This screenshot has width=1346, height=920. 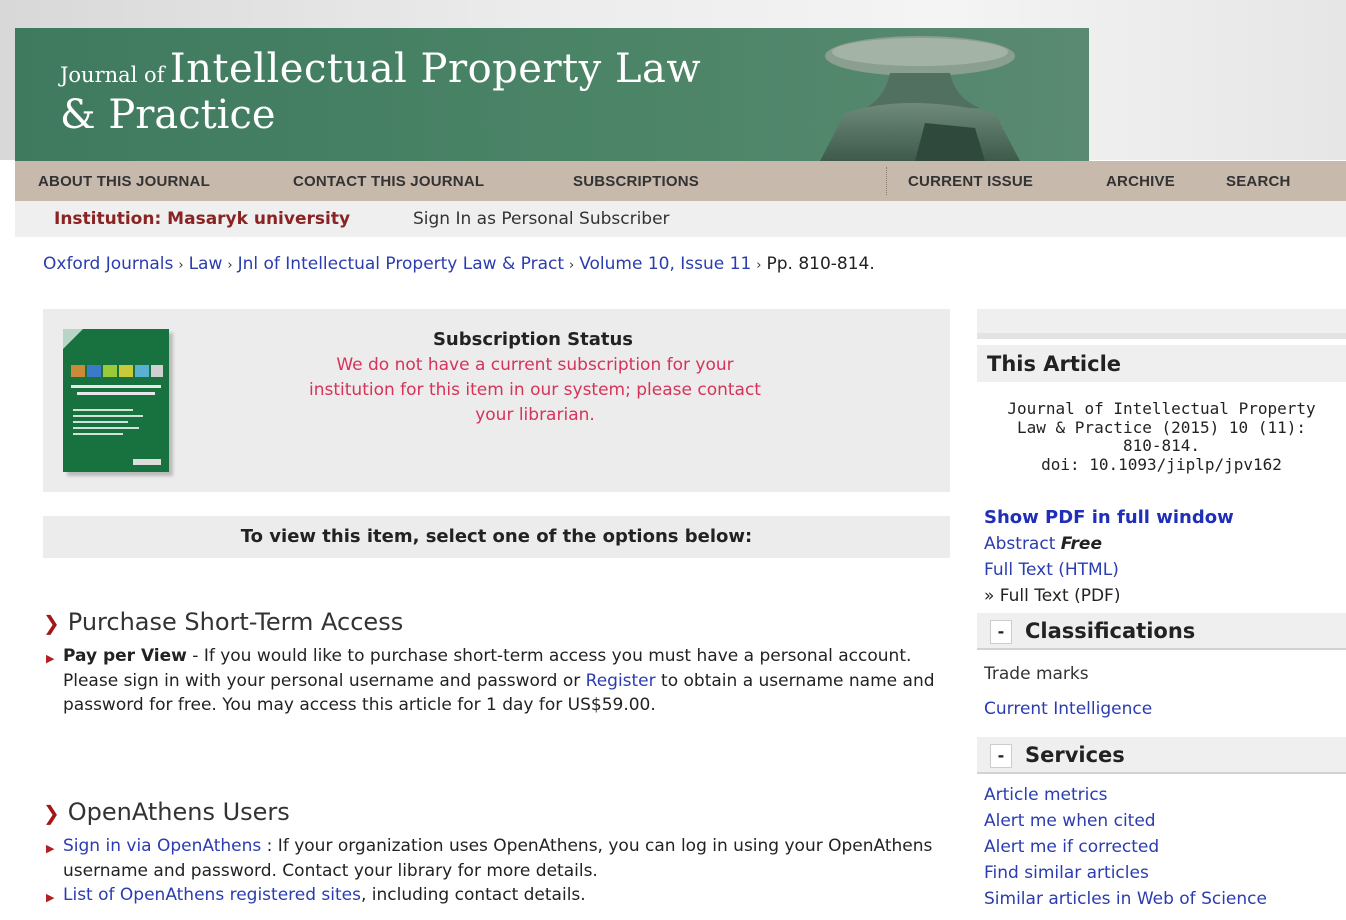 I want to click on subscription-status-title: Subscription Status, so click(x=533, y=339).